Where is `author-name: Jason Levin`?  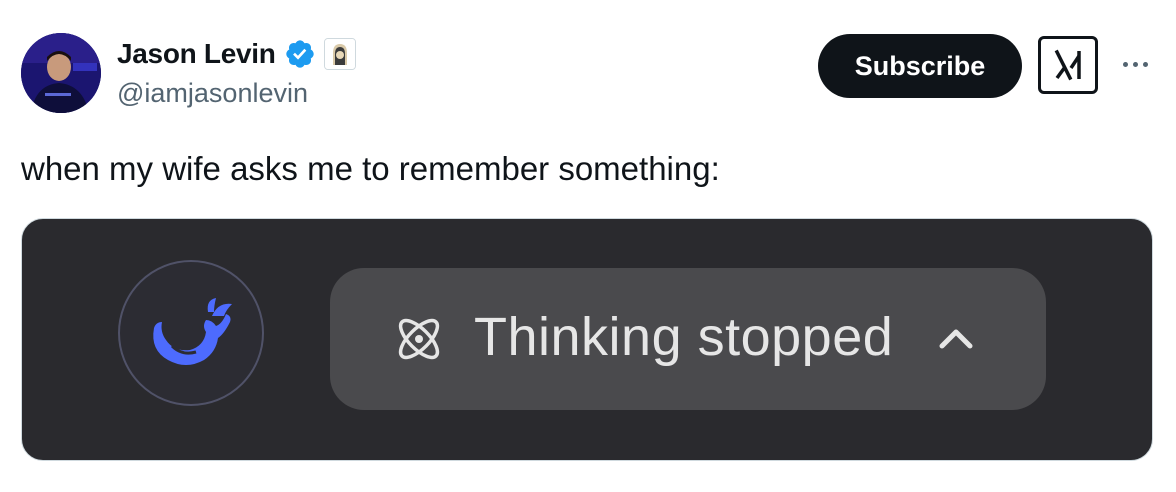
author-name: Jason Levin is located at coordinates (196, 54).